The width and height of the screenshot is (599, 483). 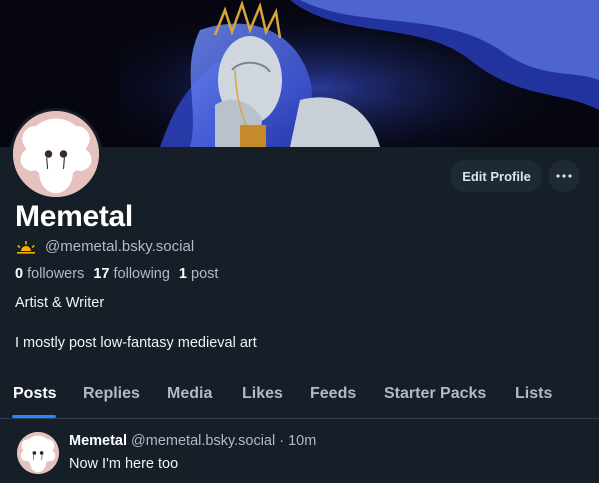 What do you see at coordinates (203, 441) in the screenshot?
I see `post-handle: @memetal.bsky.social` at bounding box center [203, 441].